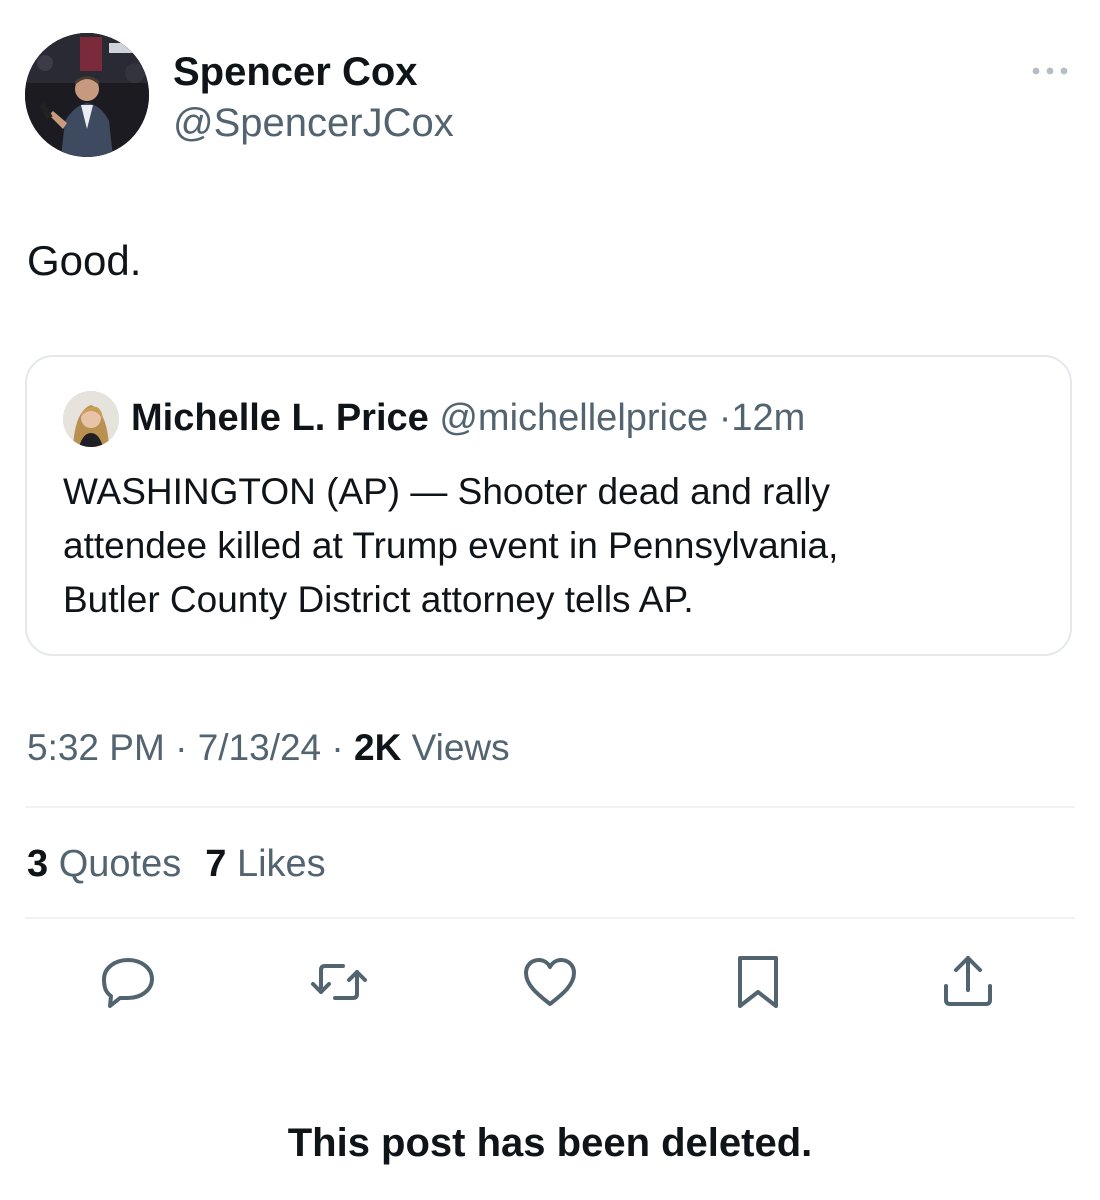 The height and width of the screenshot is (1200, 1100). I want to click on post-text: Good., so click(84, 260).